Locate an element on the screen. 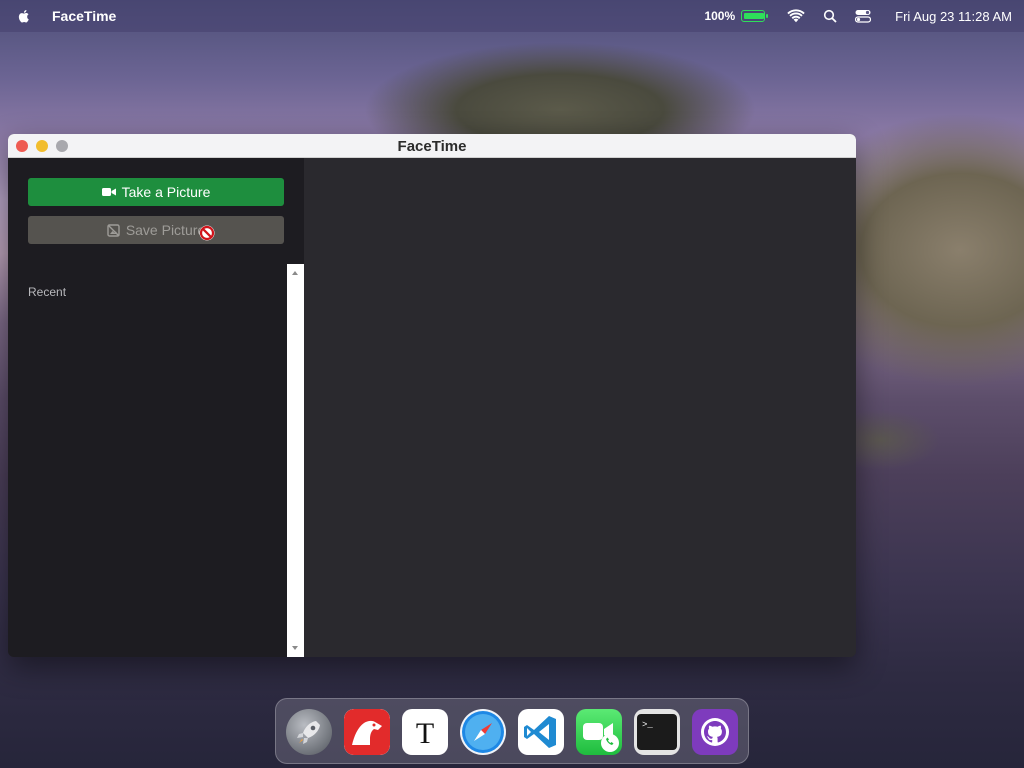 The height and width of the screenshot is (768, 1024). recent-heading: Recent is located at coordinates (47, 292).